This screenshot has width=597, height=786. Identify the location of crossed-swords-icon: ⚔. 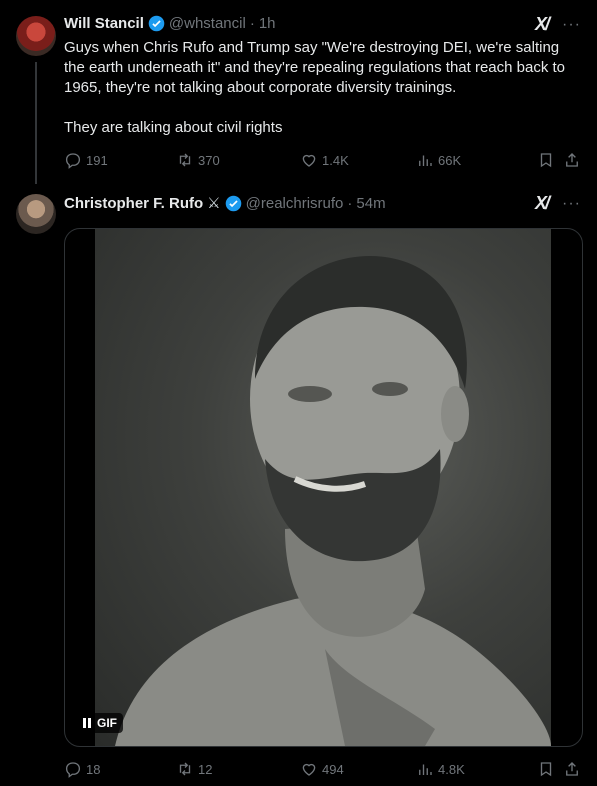
(214, 203).